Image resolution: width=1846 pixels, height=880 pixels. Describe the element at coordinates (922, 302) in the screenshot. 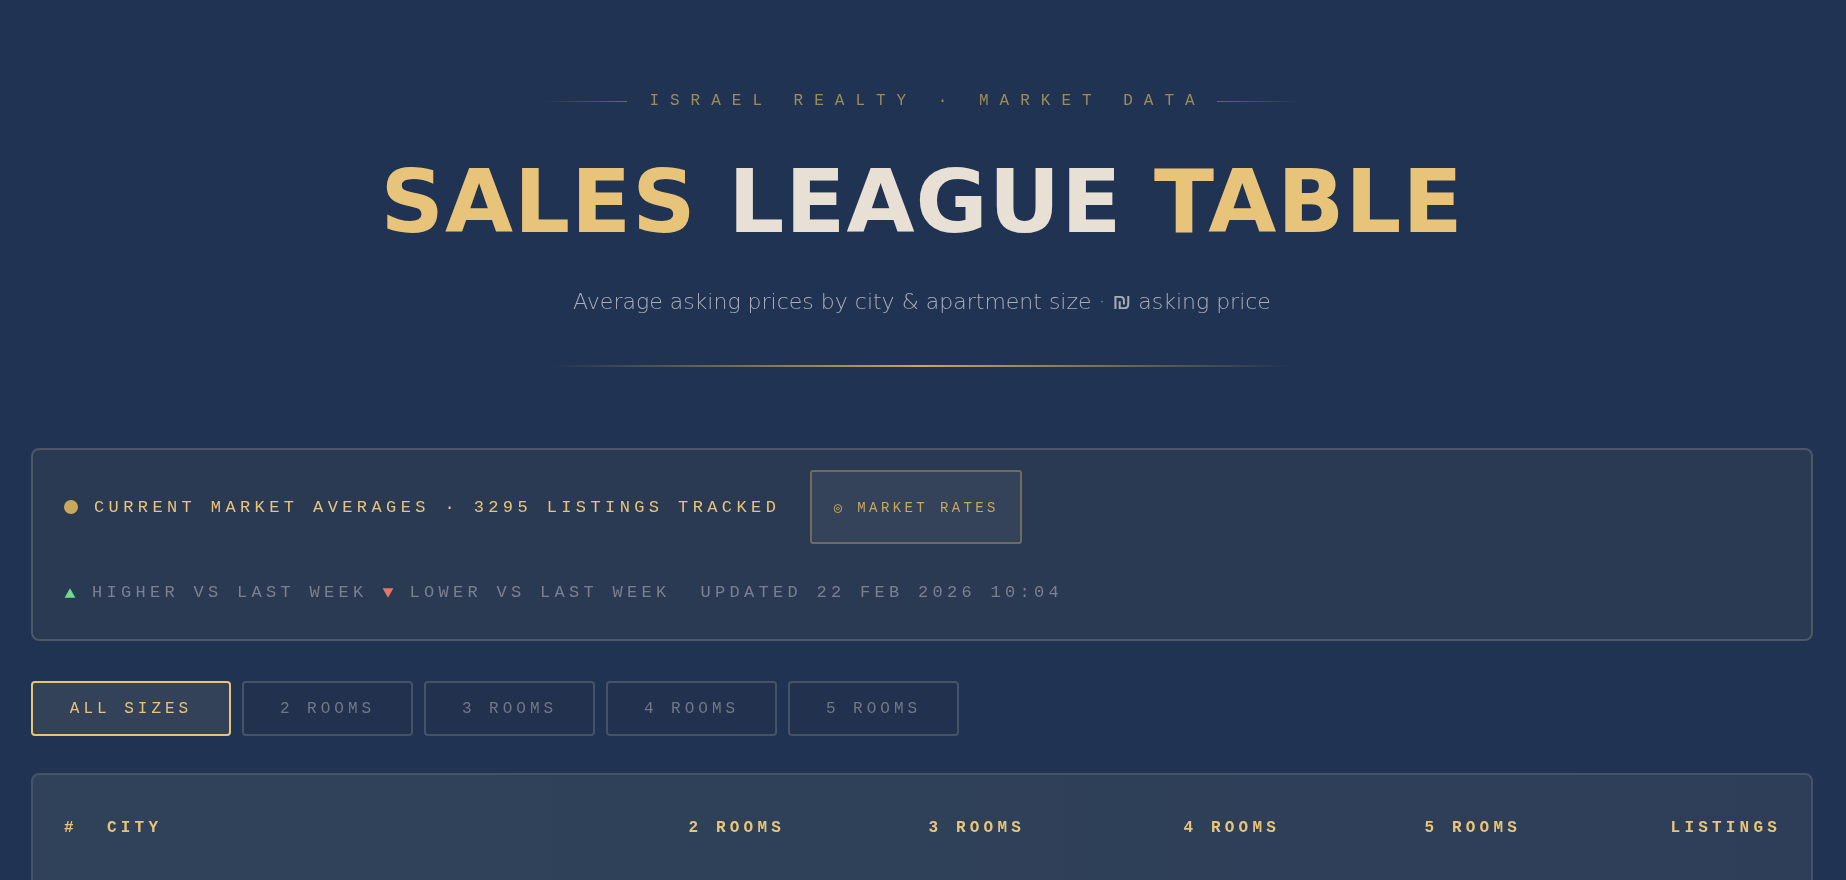

I see `subtitle-text: Average asking prices by city & apartment size · ₪ asking price` at that location.